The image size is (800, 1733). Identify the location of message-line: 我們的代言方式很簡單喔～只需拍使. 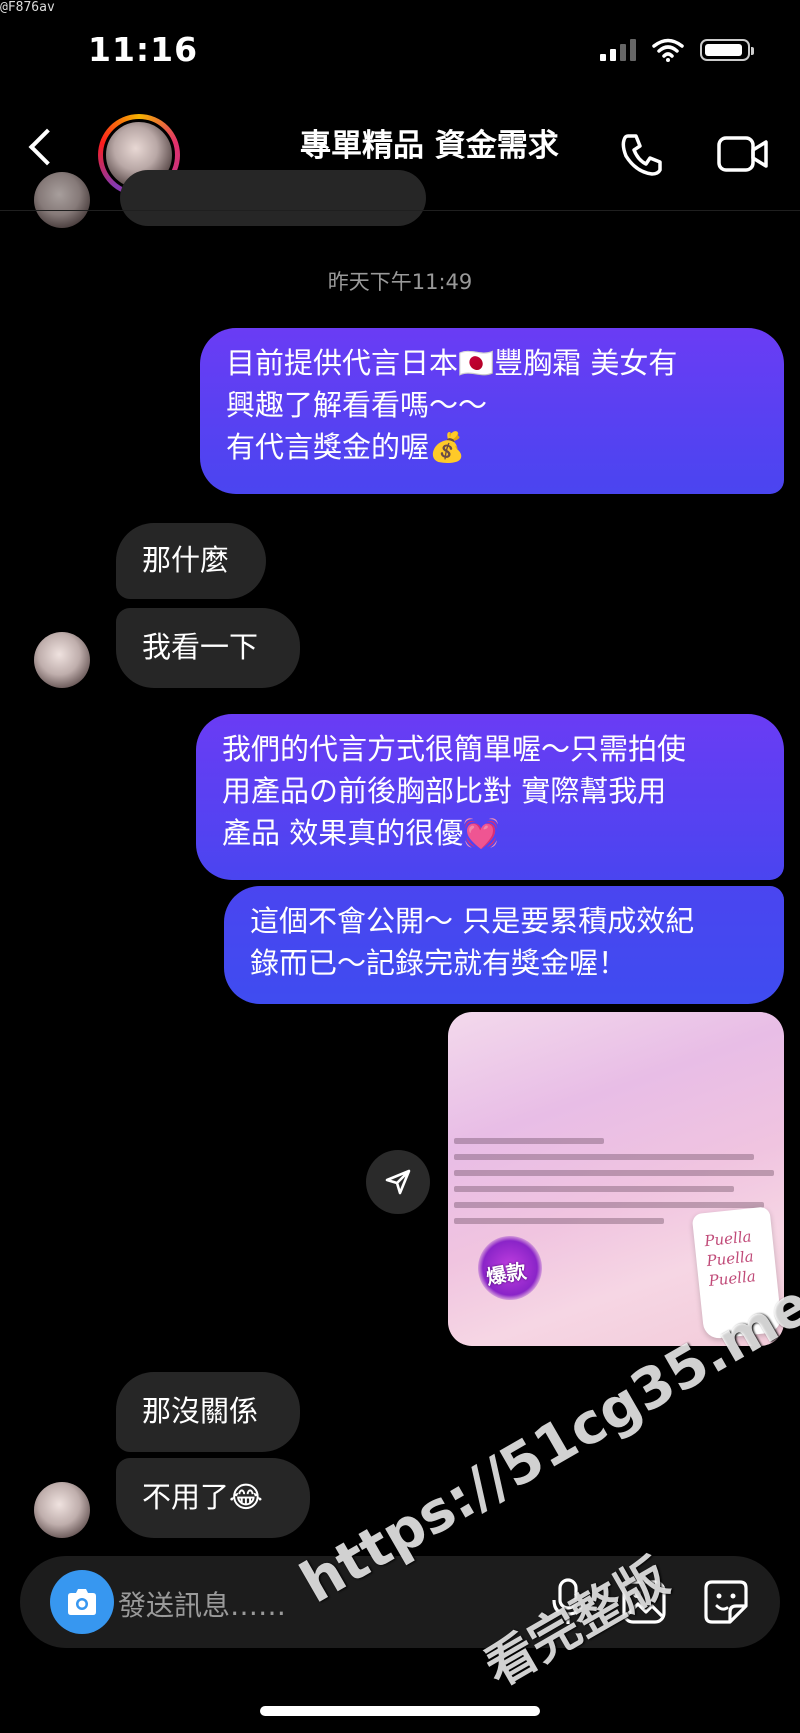
(454, 749).